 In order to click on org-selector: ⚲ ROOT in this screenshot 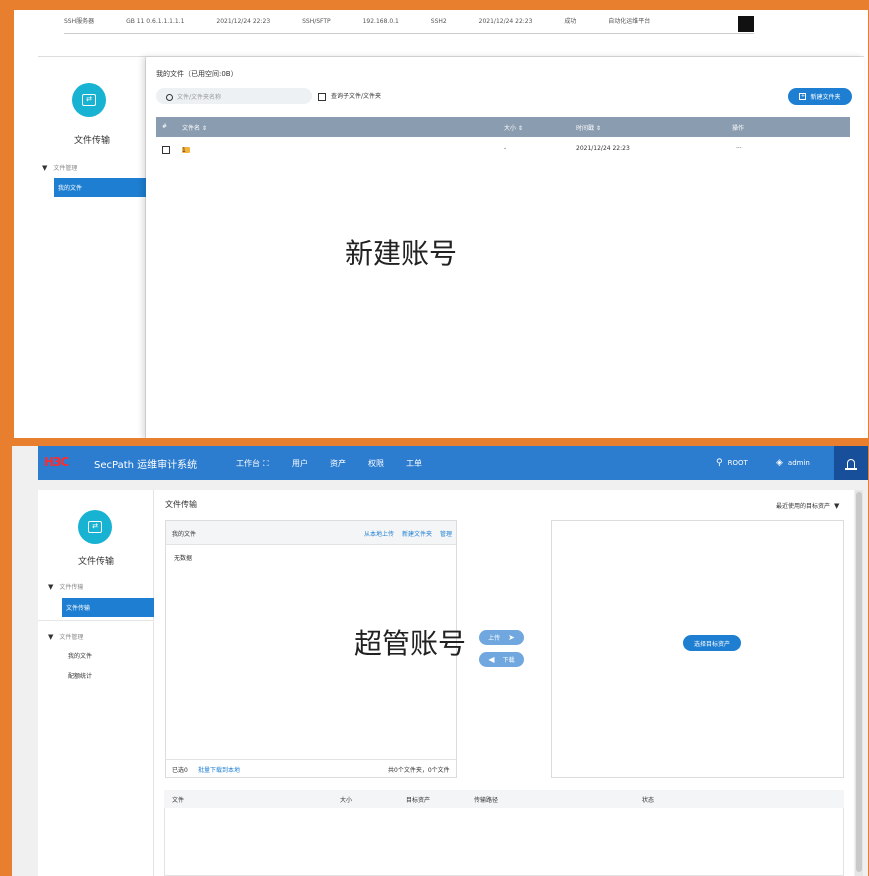, I will do `click(732, 463)`.